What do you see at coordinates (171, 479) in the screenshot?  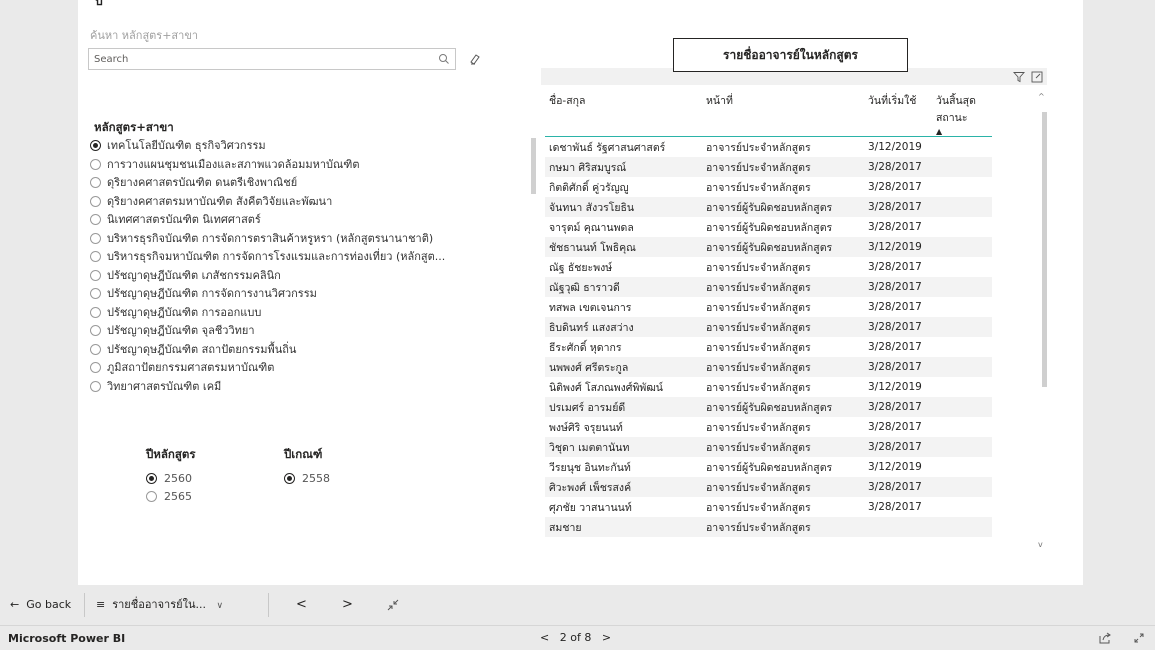 I see `course-year-option: 2560` at bounding box center [171, 479].